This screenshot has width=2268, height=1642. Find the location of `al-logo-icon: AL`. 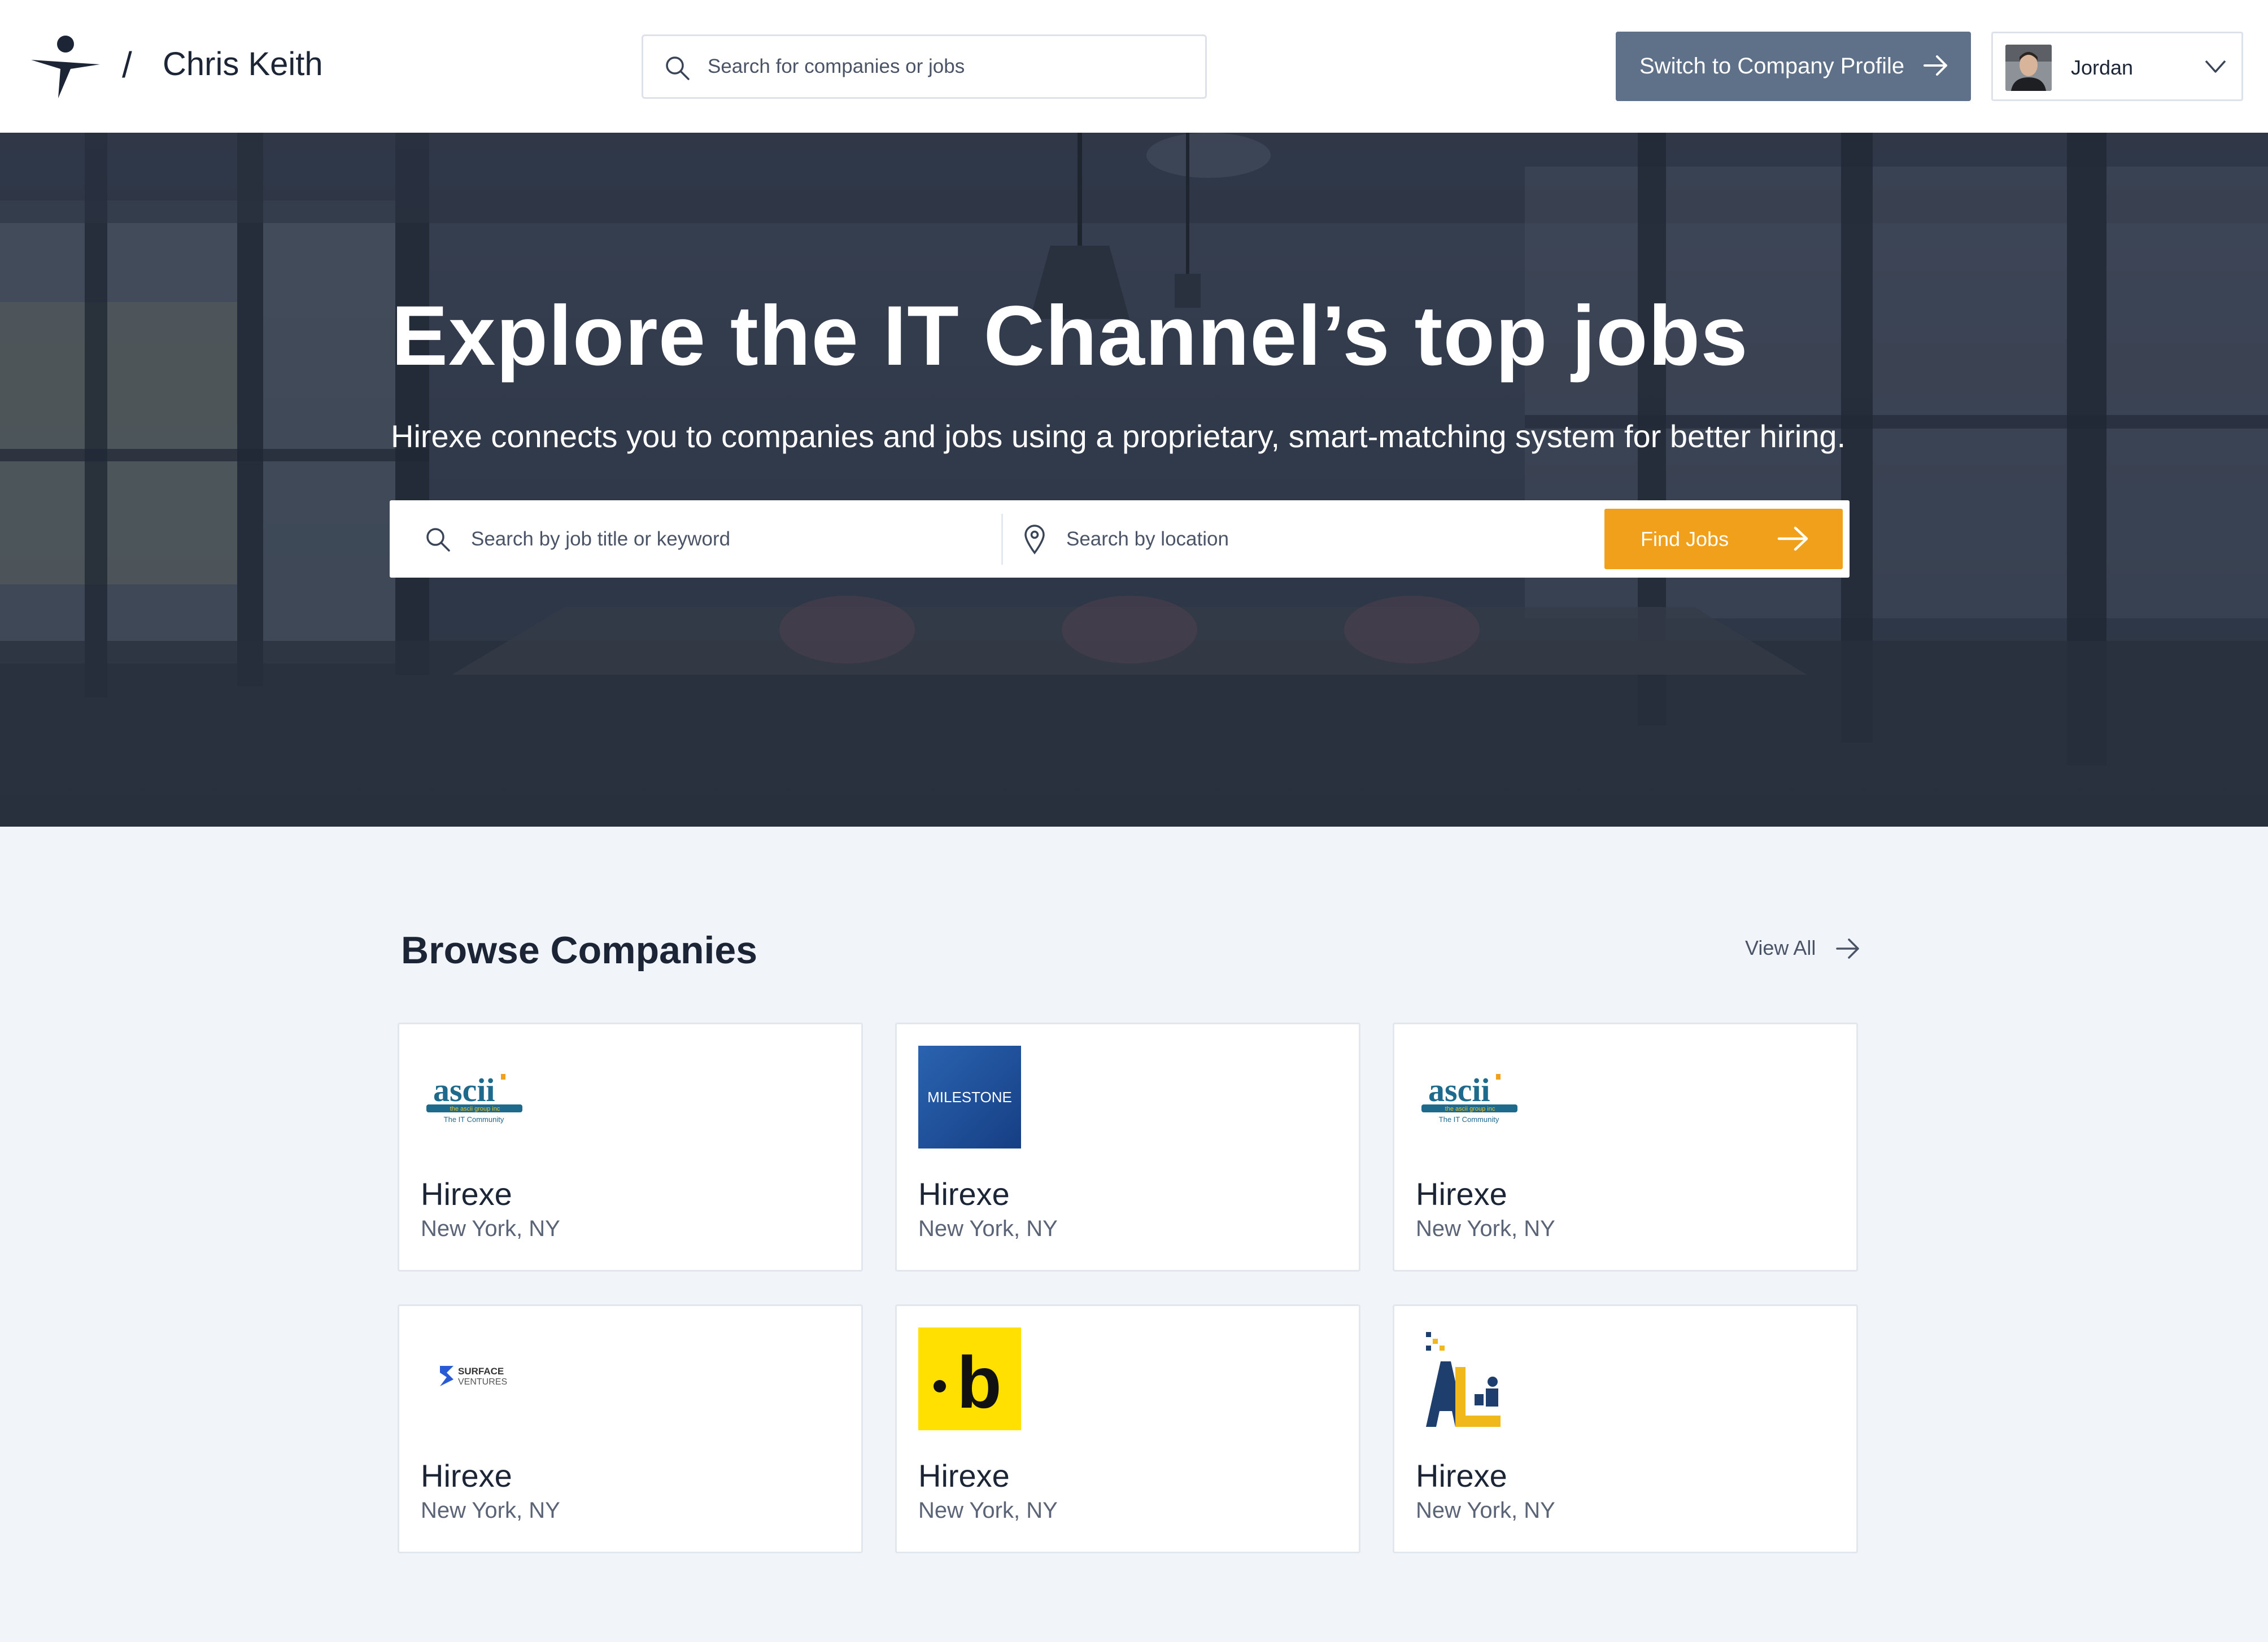

al-logo-icon: AL is located at coordinates (1458, 1377).